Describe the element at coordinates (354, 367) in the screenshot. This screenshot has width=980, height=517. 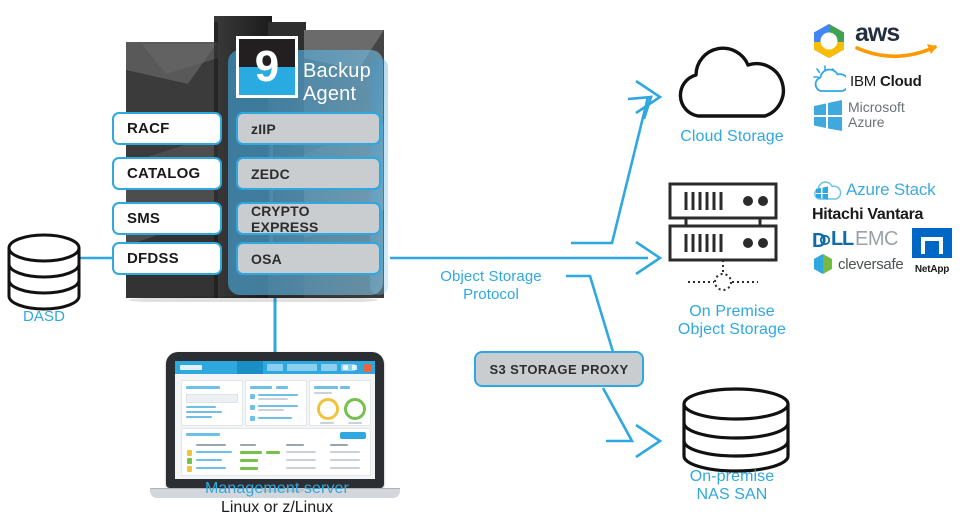
I see `dashboard-bell-icon` at that location.